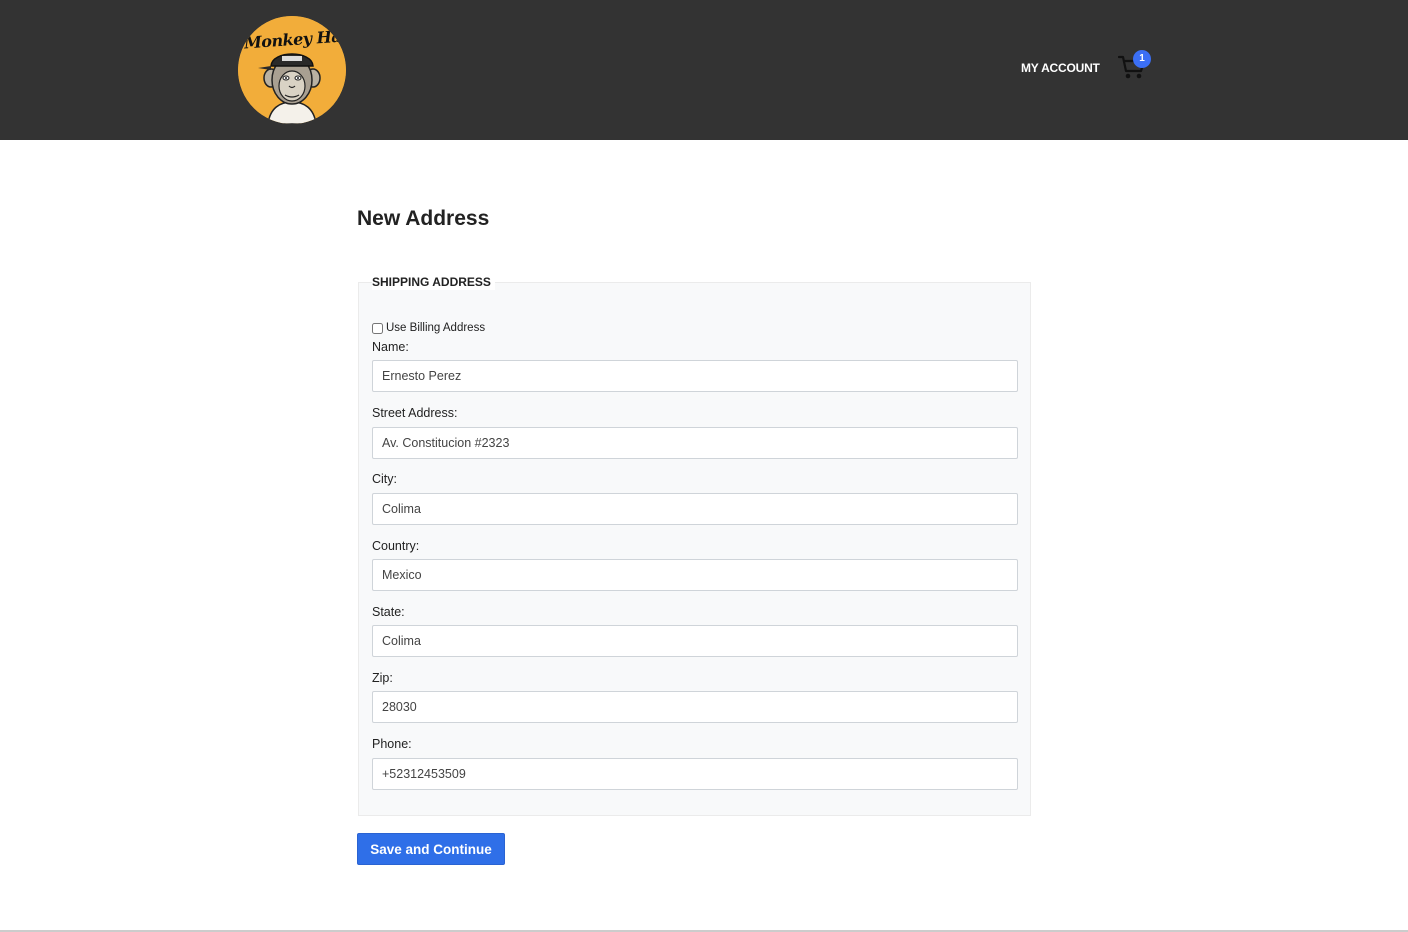  Describe the element at coordinates (423, 218) in the screenshot. I see `page-title: New Address` at that location.